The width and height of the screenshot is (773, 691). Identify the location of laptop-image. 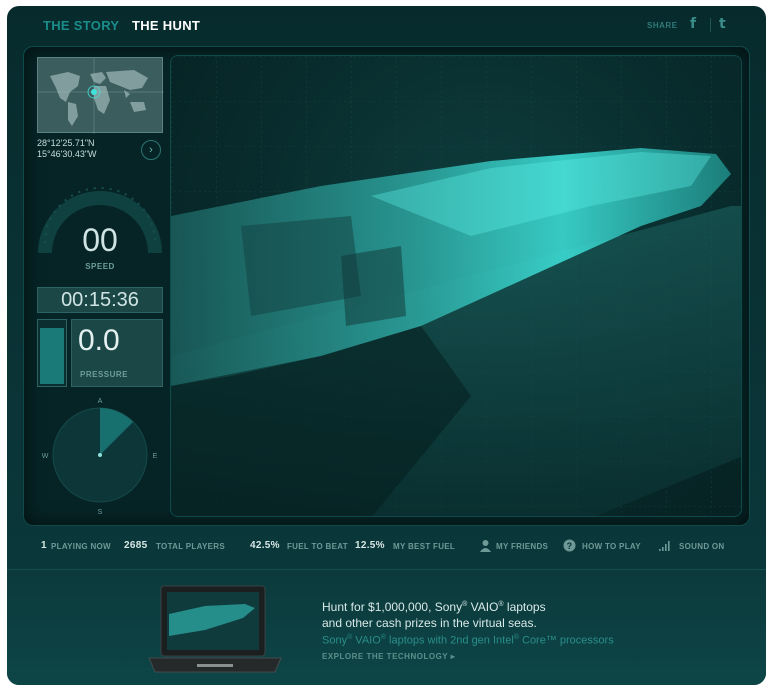
(215, 630).